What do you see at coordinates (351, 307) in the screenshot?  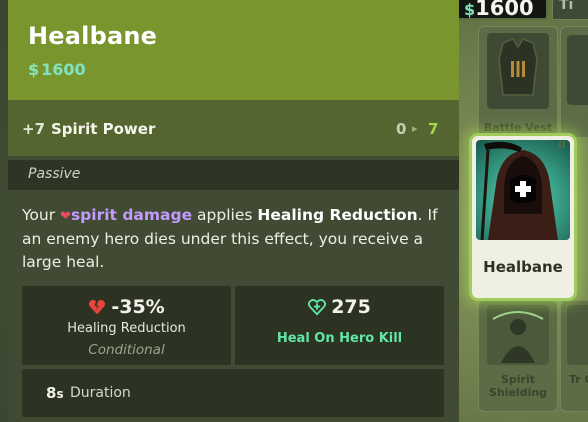 I see `effect-value: 275` at bounding box center [351, 307].